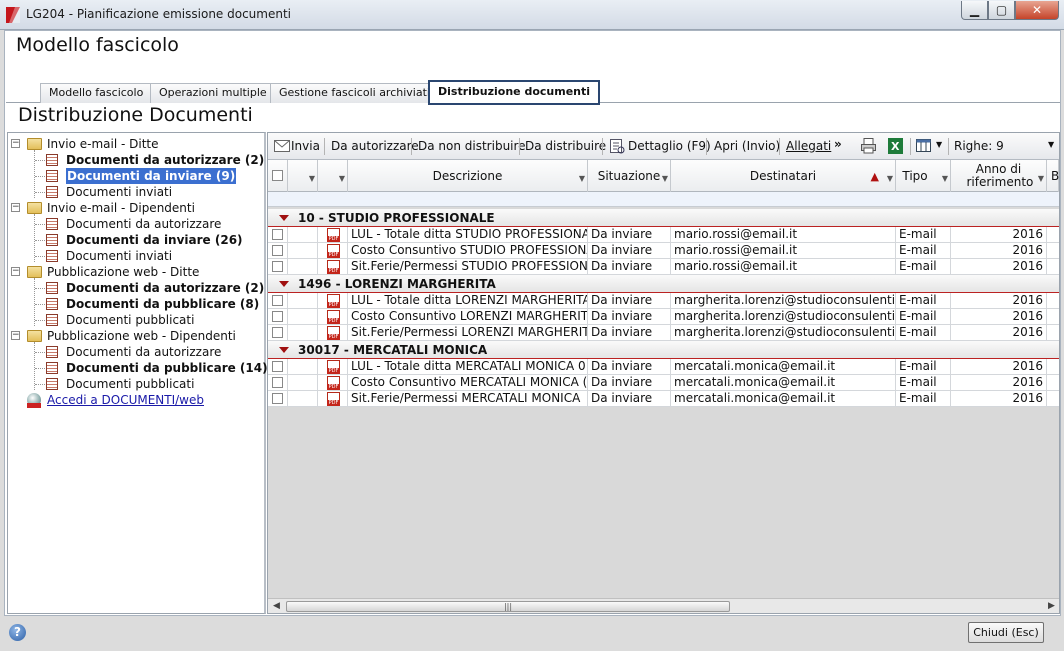  Describe the element at coordinates (276, 606) in the screenshot. I see `scroll-left-icon: ◀` at that location.